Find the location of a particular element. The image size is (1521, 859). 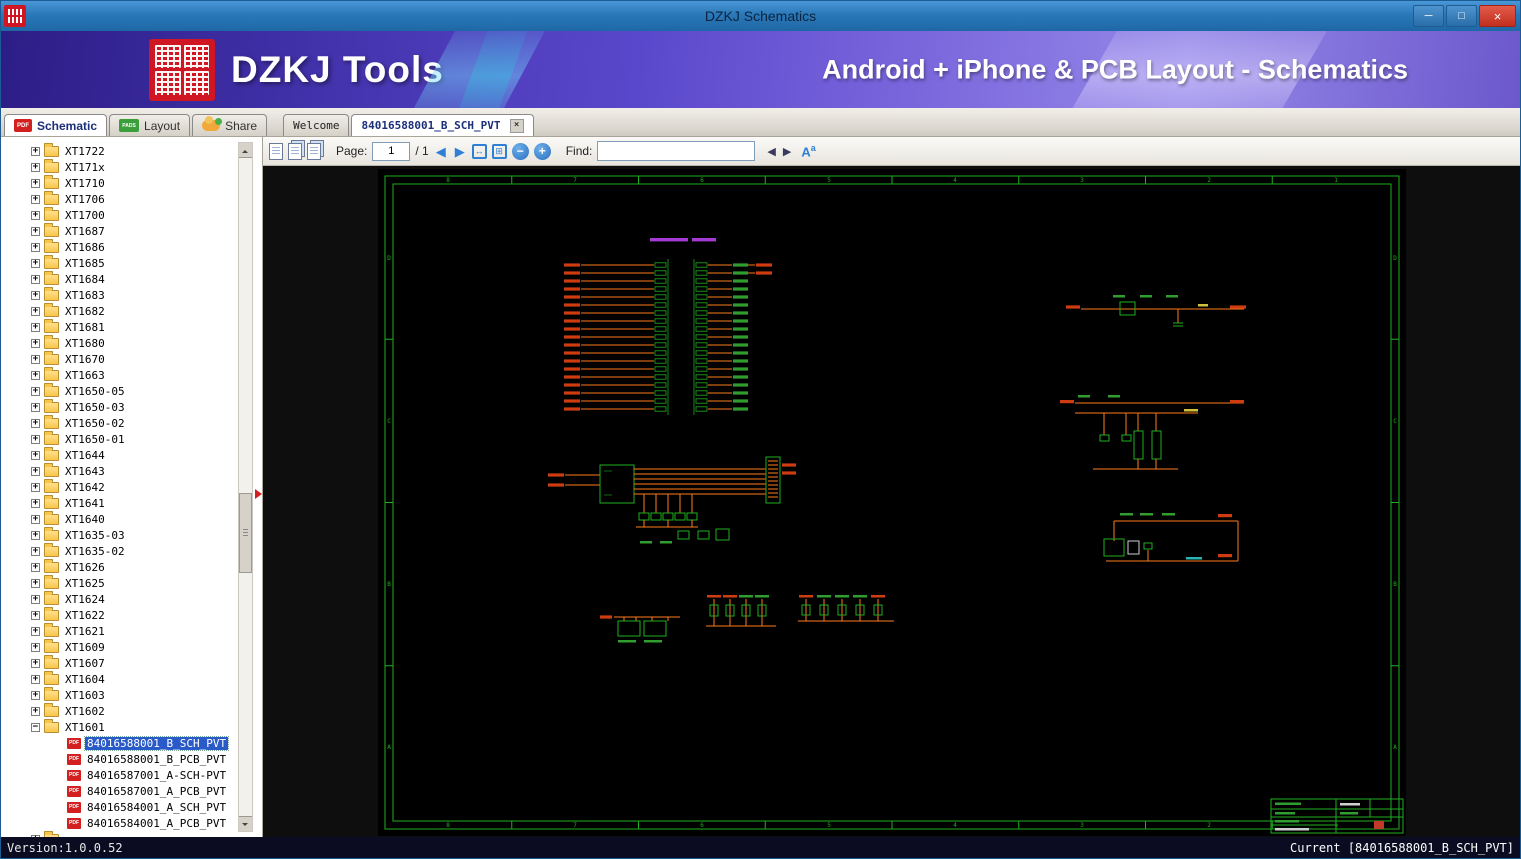

previous-page-icon: ◀ is located at coordinates (441, 151).